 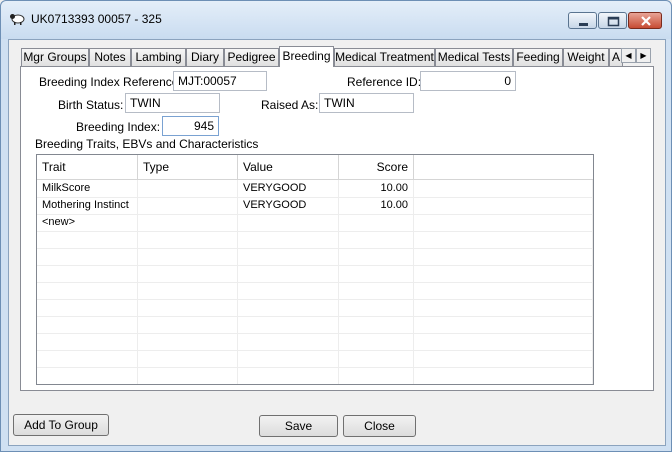 What do you see at coordinates (205, 57) in the screenshot?
I see `tab-diary: Diary` at bounding box center [205, 57].